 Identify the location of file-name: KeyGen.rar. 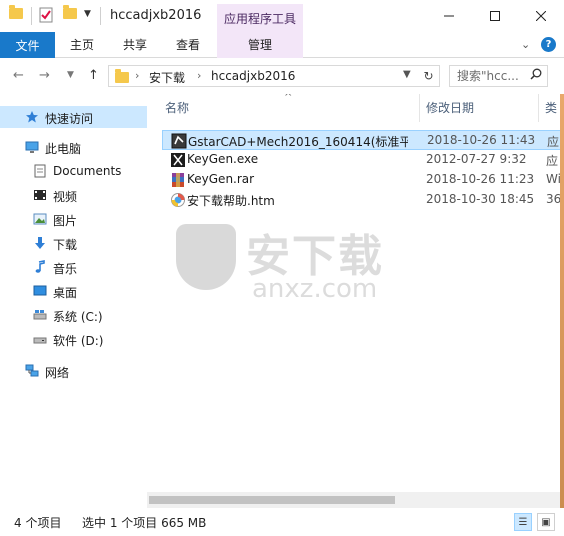
(221, 179).